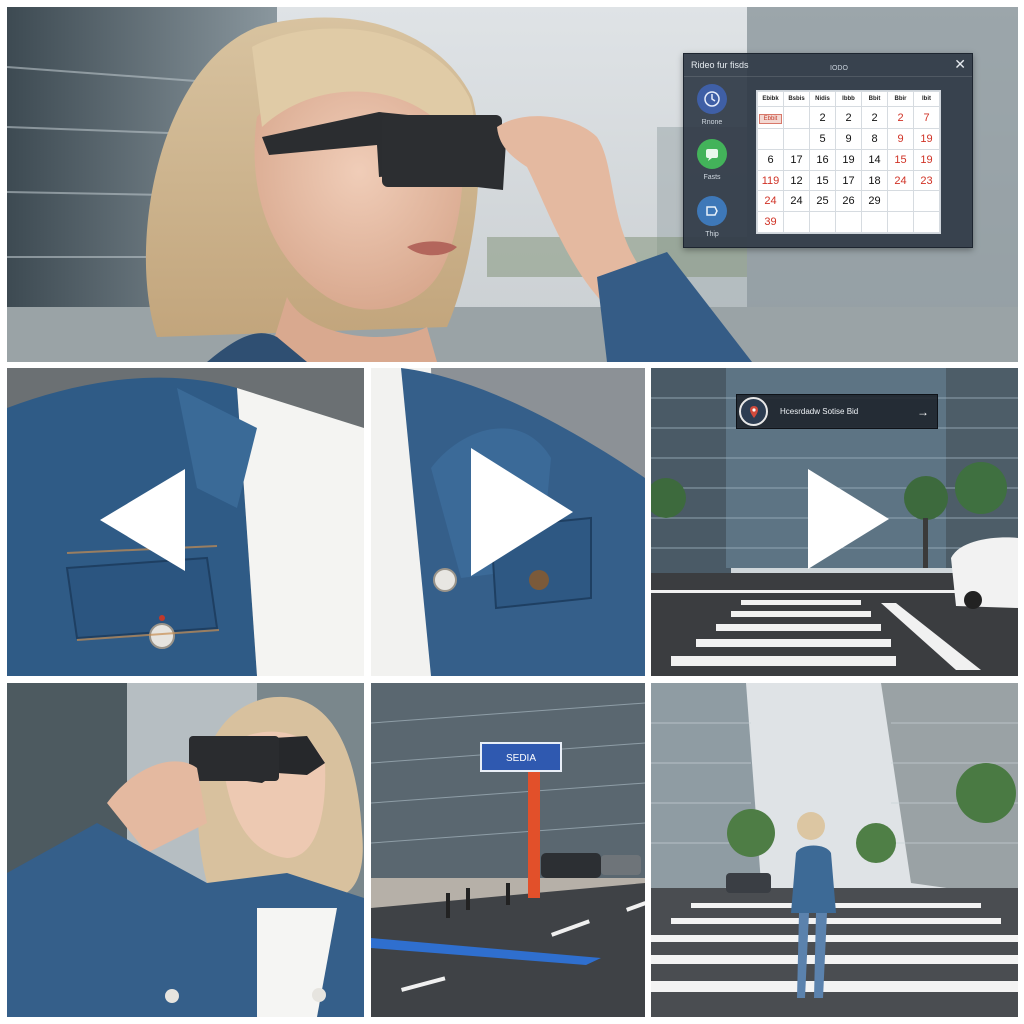  What do you see at coordinates (720, 65) in the screenshot?
I see `calendar-title: Rideo fur fisds` at bounding box center [720, 65].